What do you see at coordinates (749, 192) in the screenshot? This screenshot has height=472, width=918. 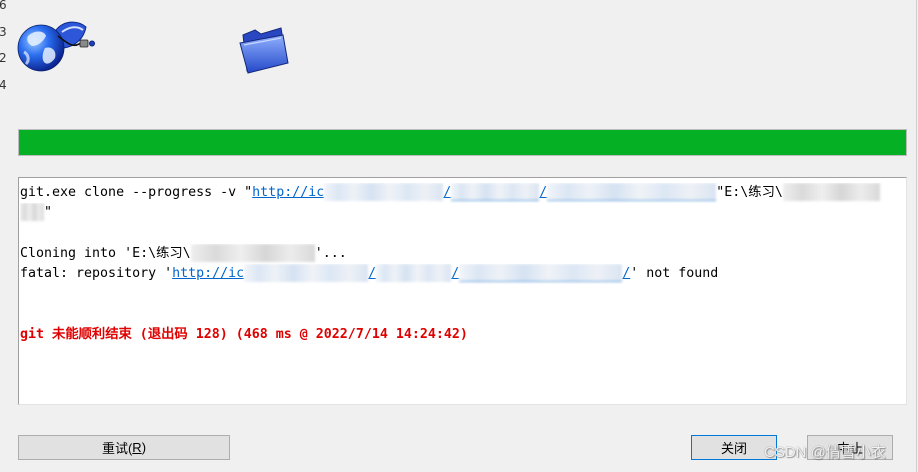 I see `log-text: "E:\练习\` at bounding box center [749, 192].